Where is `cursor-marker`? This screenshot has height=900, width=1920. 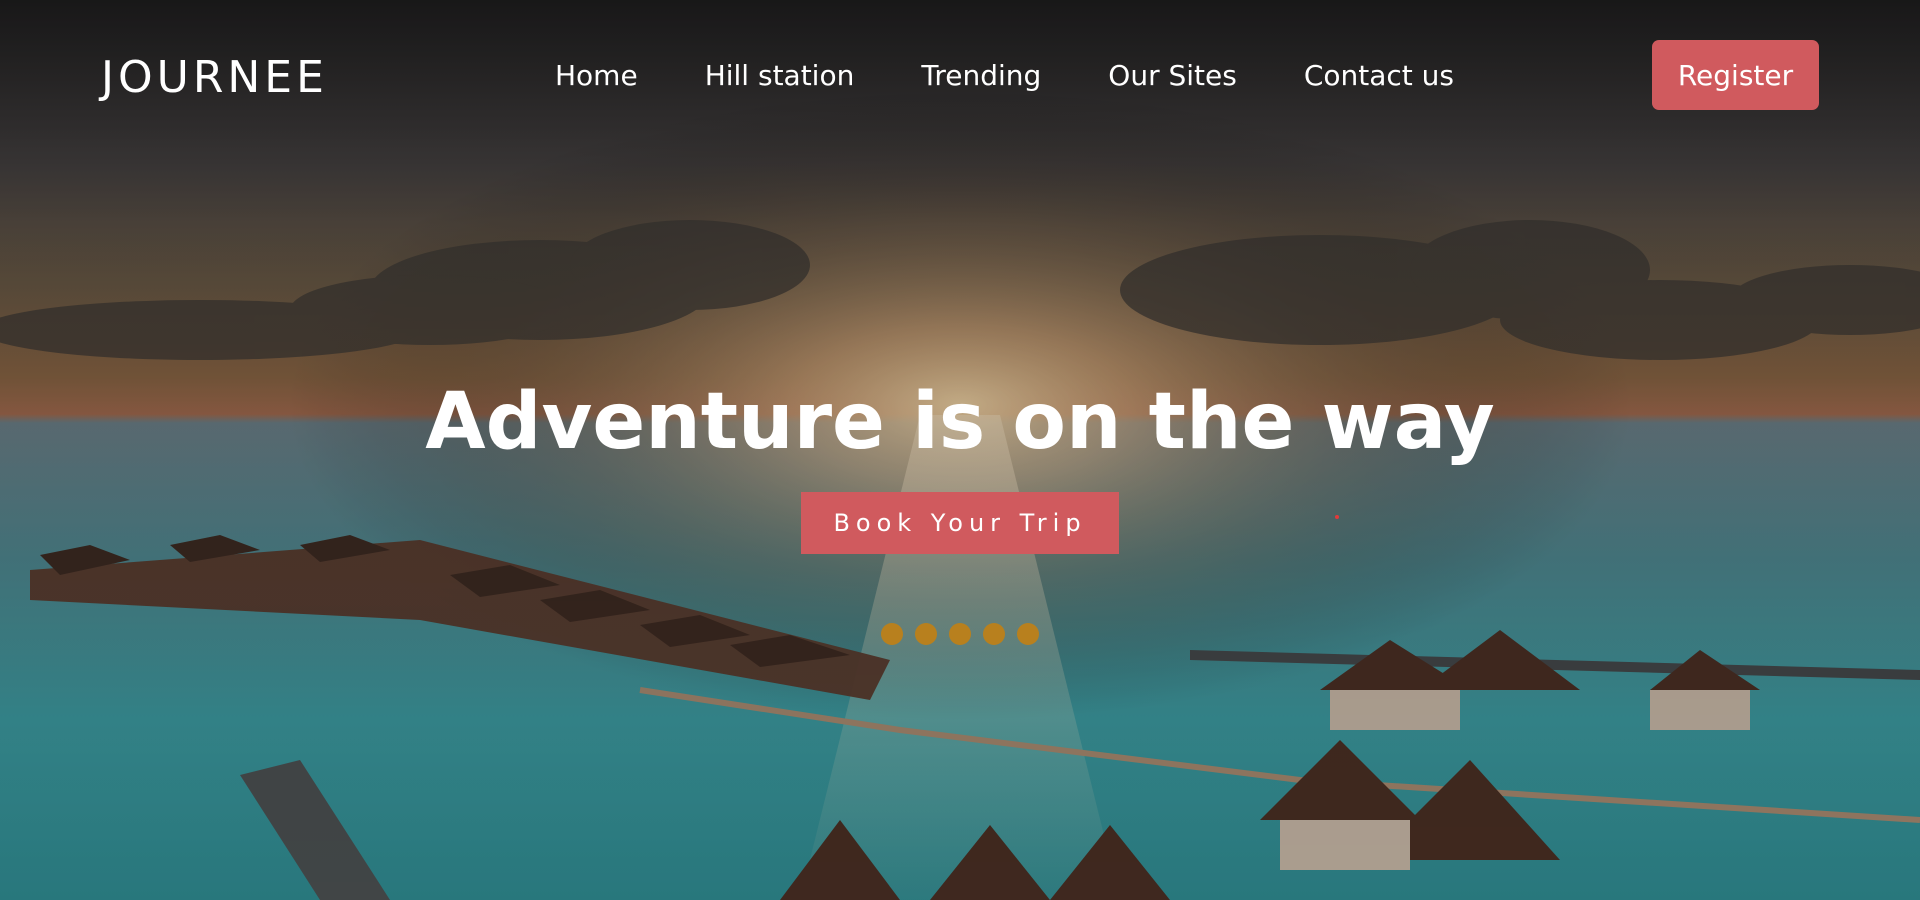
cursor-marker is located at coordinates (1337, 517).